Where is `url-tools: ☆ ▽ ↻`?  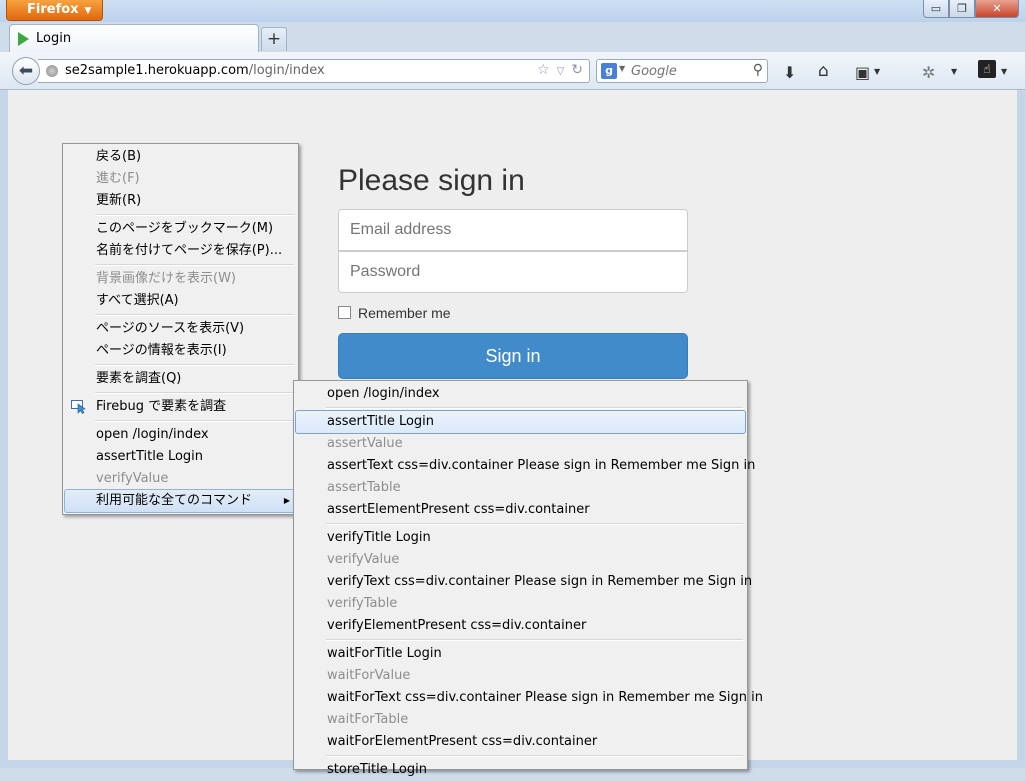
url-tools: ☆ ▽ ↻ is located at coordinates (560, 72).